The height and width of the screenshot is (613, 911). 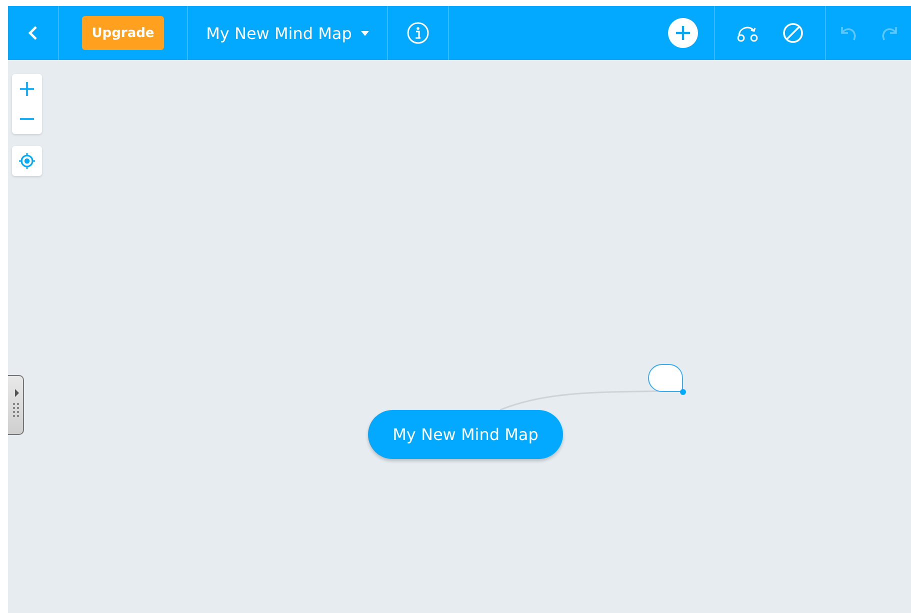 What do you see at coordinates (287, 33) in the screenshot?
I see `map-title-dropdown: My New Mind Map` at bounding box center [287, 33].